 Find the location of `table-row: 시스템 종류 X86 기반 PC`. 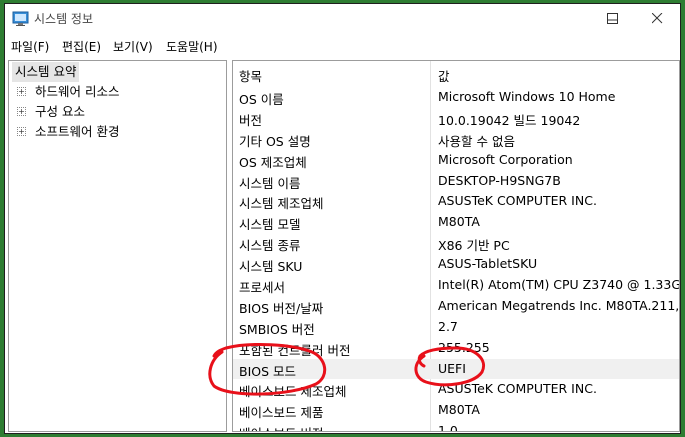

table-row: 시스템 종류 X86 기반 PC is located at coordinates (456, 243).